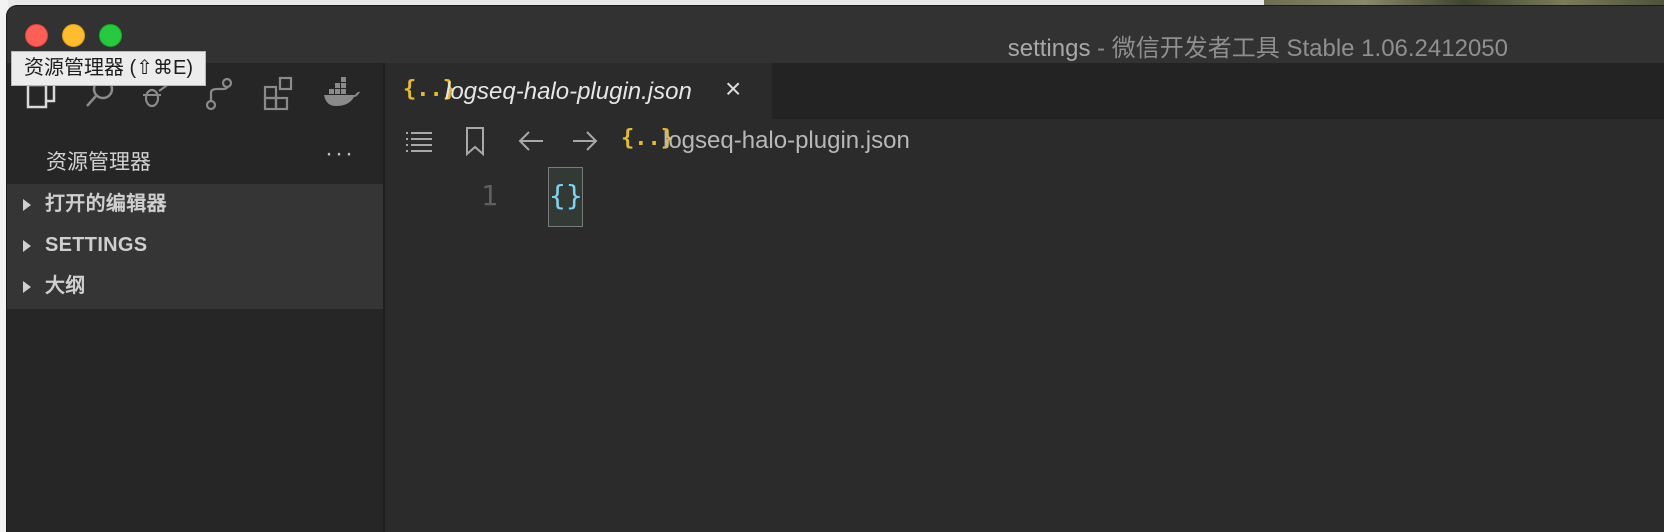  I want to click on explorer-header: 资源管理器 ···, so click(195, 155).